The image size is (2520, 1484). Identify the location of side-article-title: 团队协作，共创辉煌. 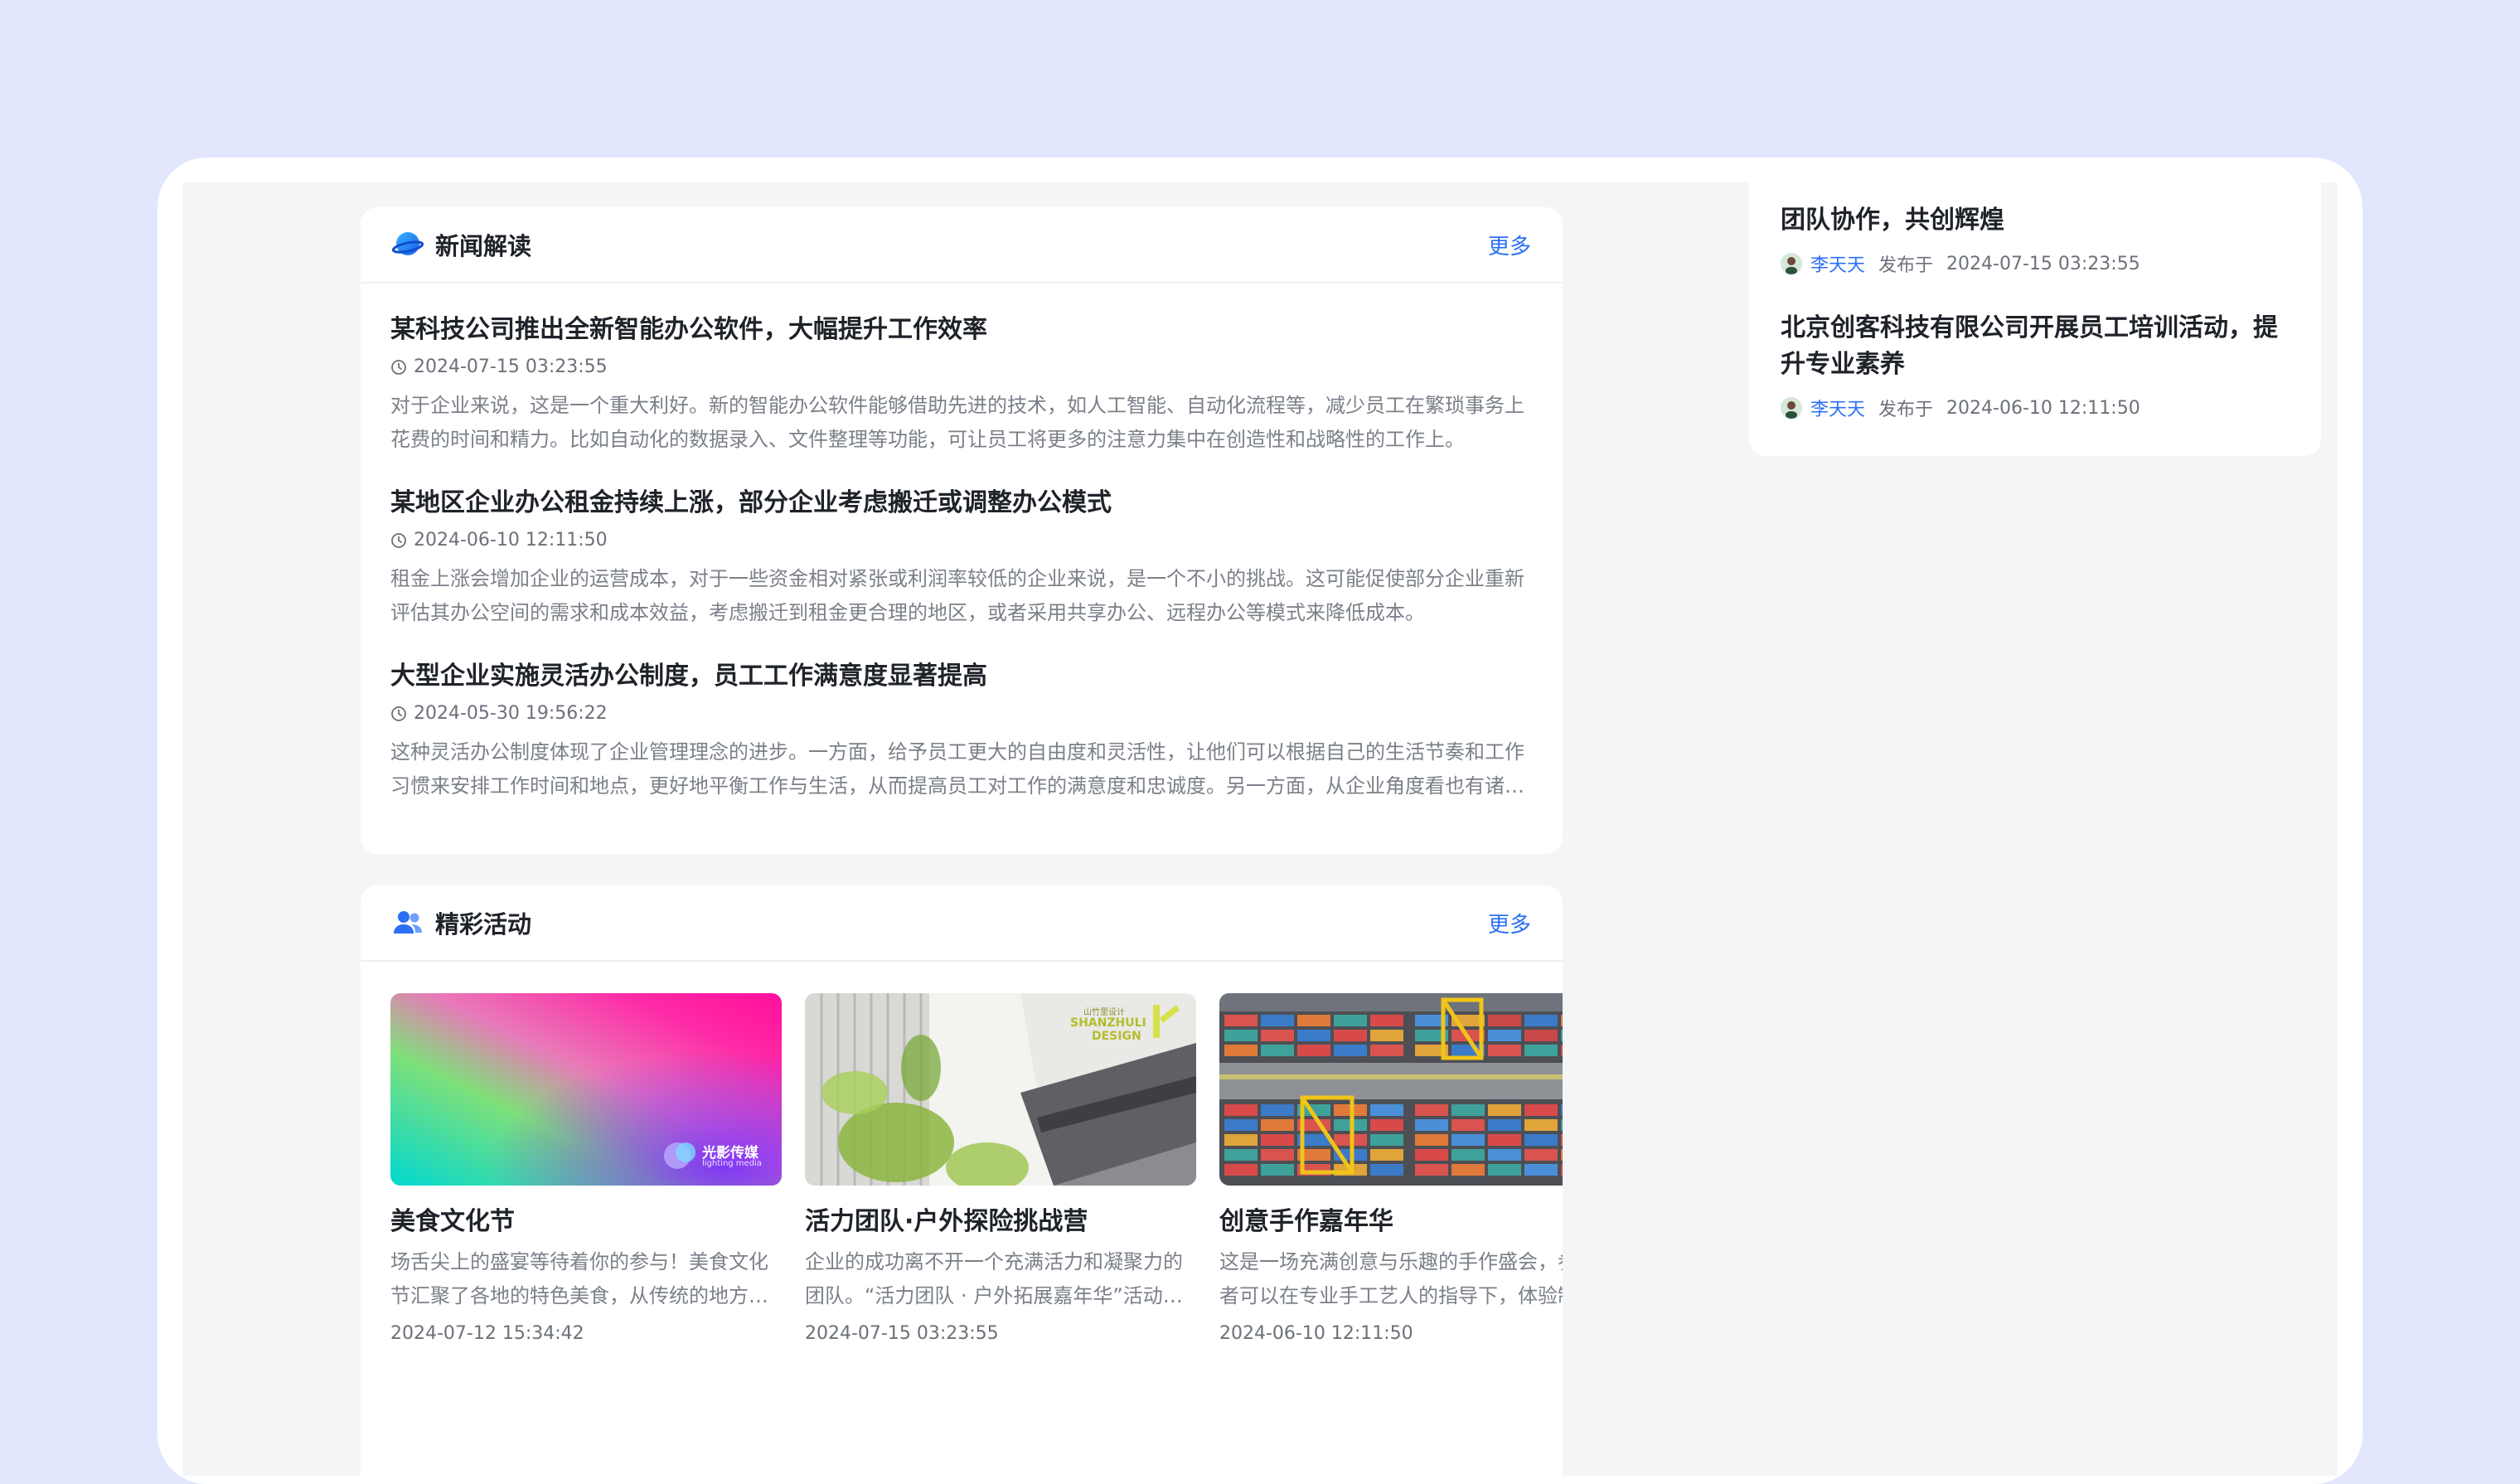
(2035, 221).